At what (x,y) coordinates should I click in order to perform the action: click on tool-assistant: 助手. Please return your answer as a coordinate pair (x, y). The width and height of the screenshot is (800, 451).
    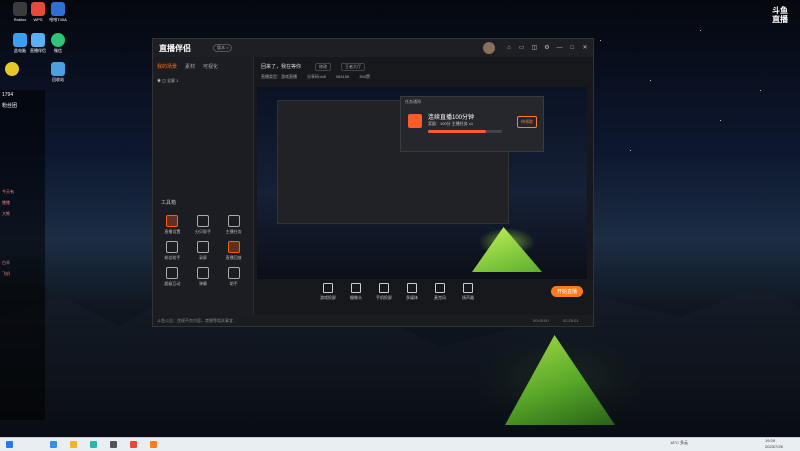
    Looking at the image, I should click on (233, 277).